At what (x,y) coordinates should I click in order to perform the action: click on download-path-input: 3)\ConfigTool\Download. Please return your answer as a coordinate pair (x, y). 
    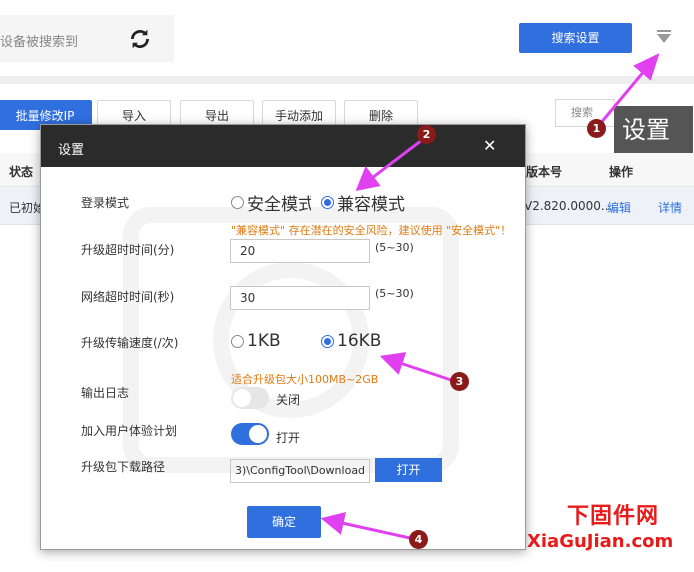
    Looking at the image, I should click on (300, 471).